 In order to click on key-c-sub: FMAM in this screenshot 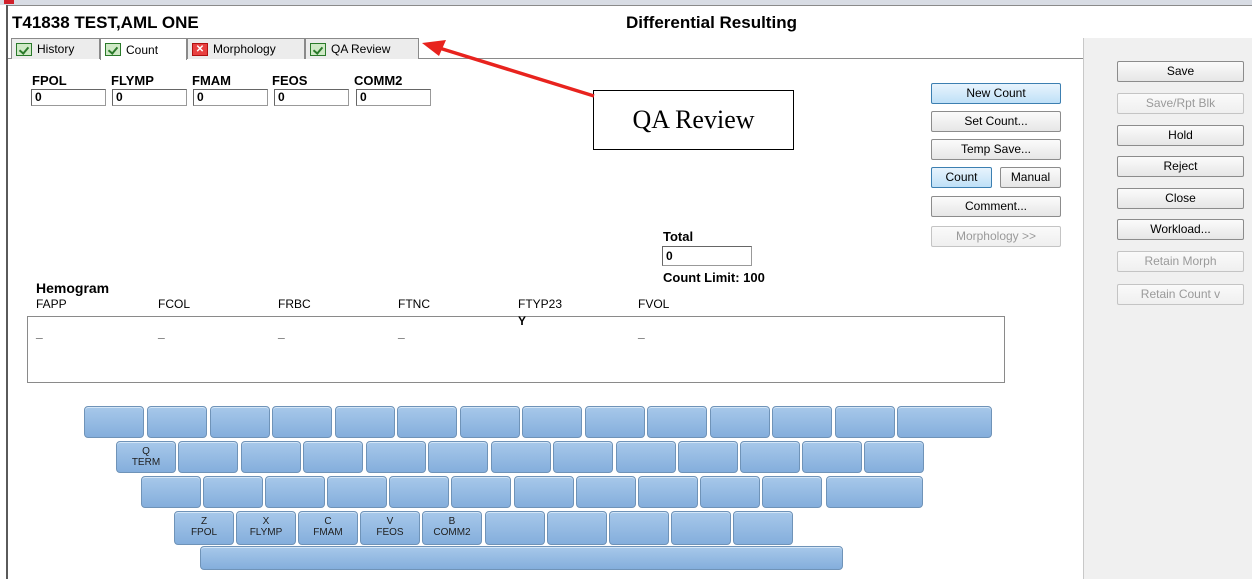, I will do `click(328, 532)`.